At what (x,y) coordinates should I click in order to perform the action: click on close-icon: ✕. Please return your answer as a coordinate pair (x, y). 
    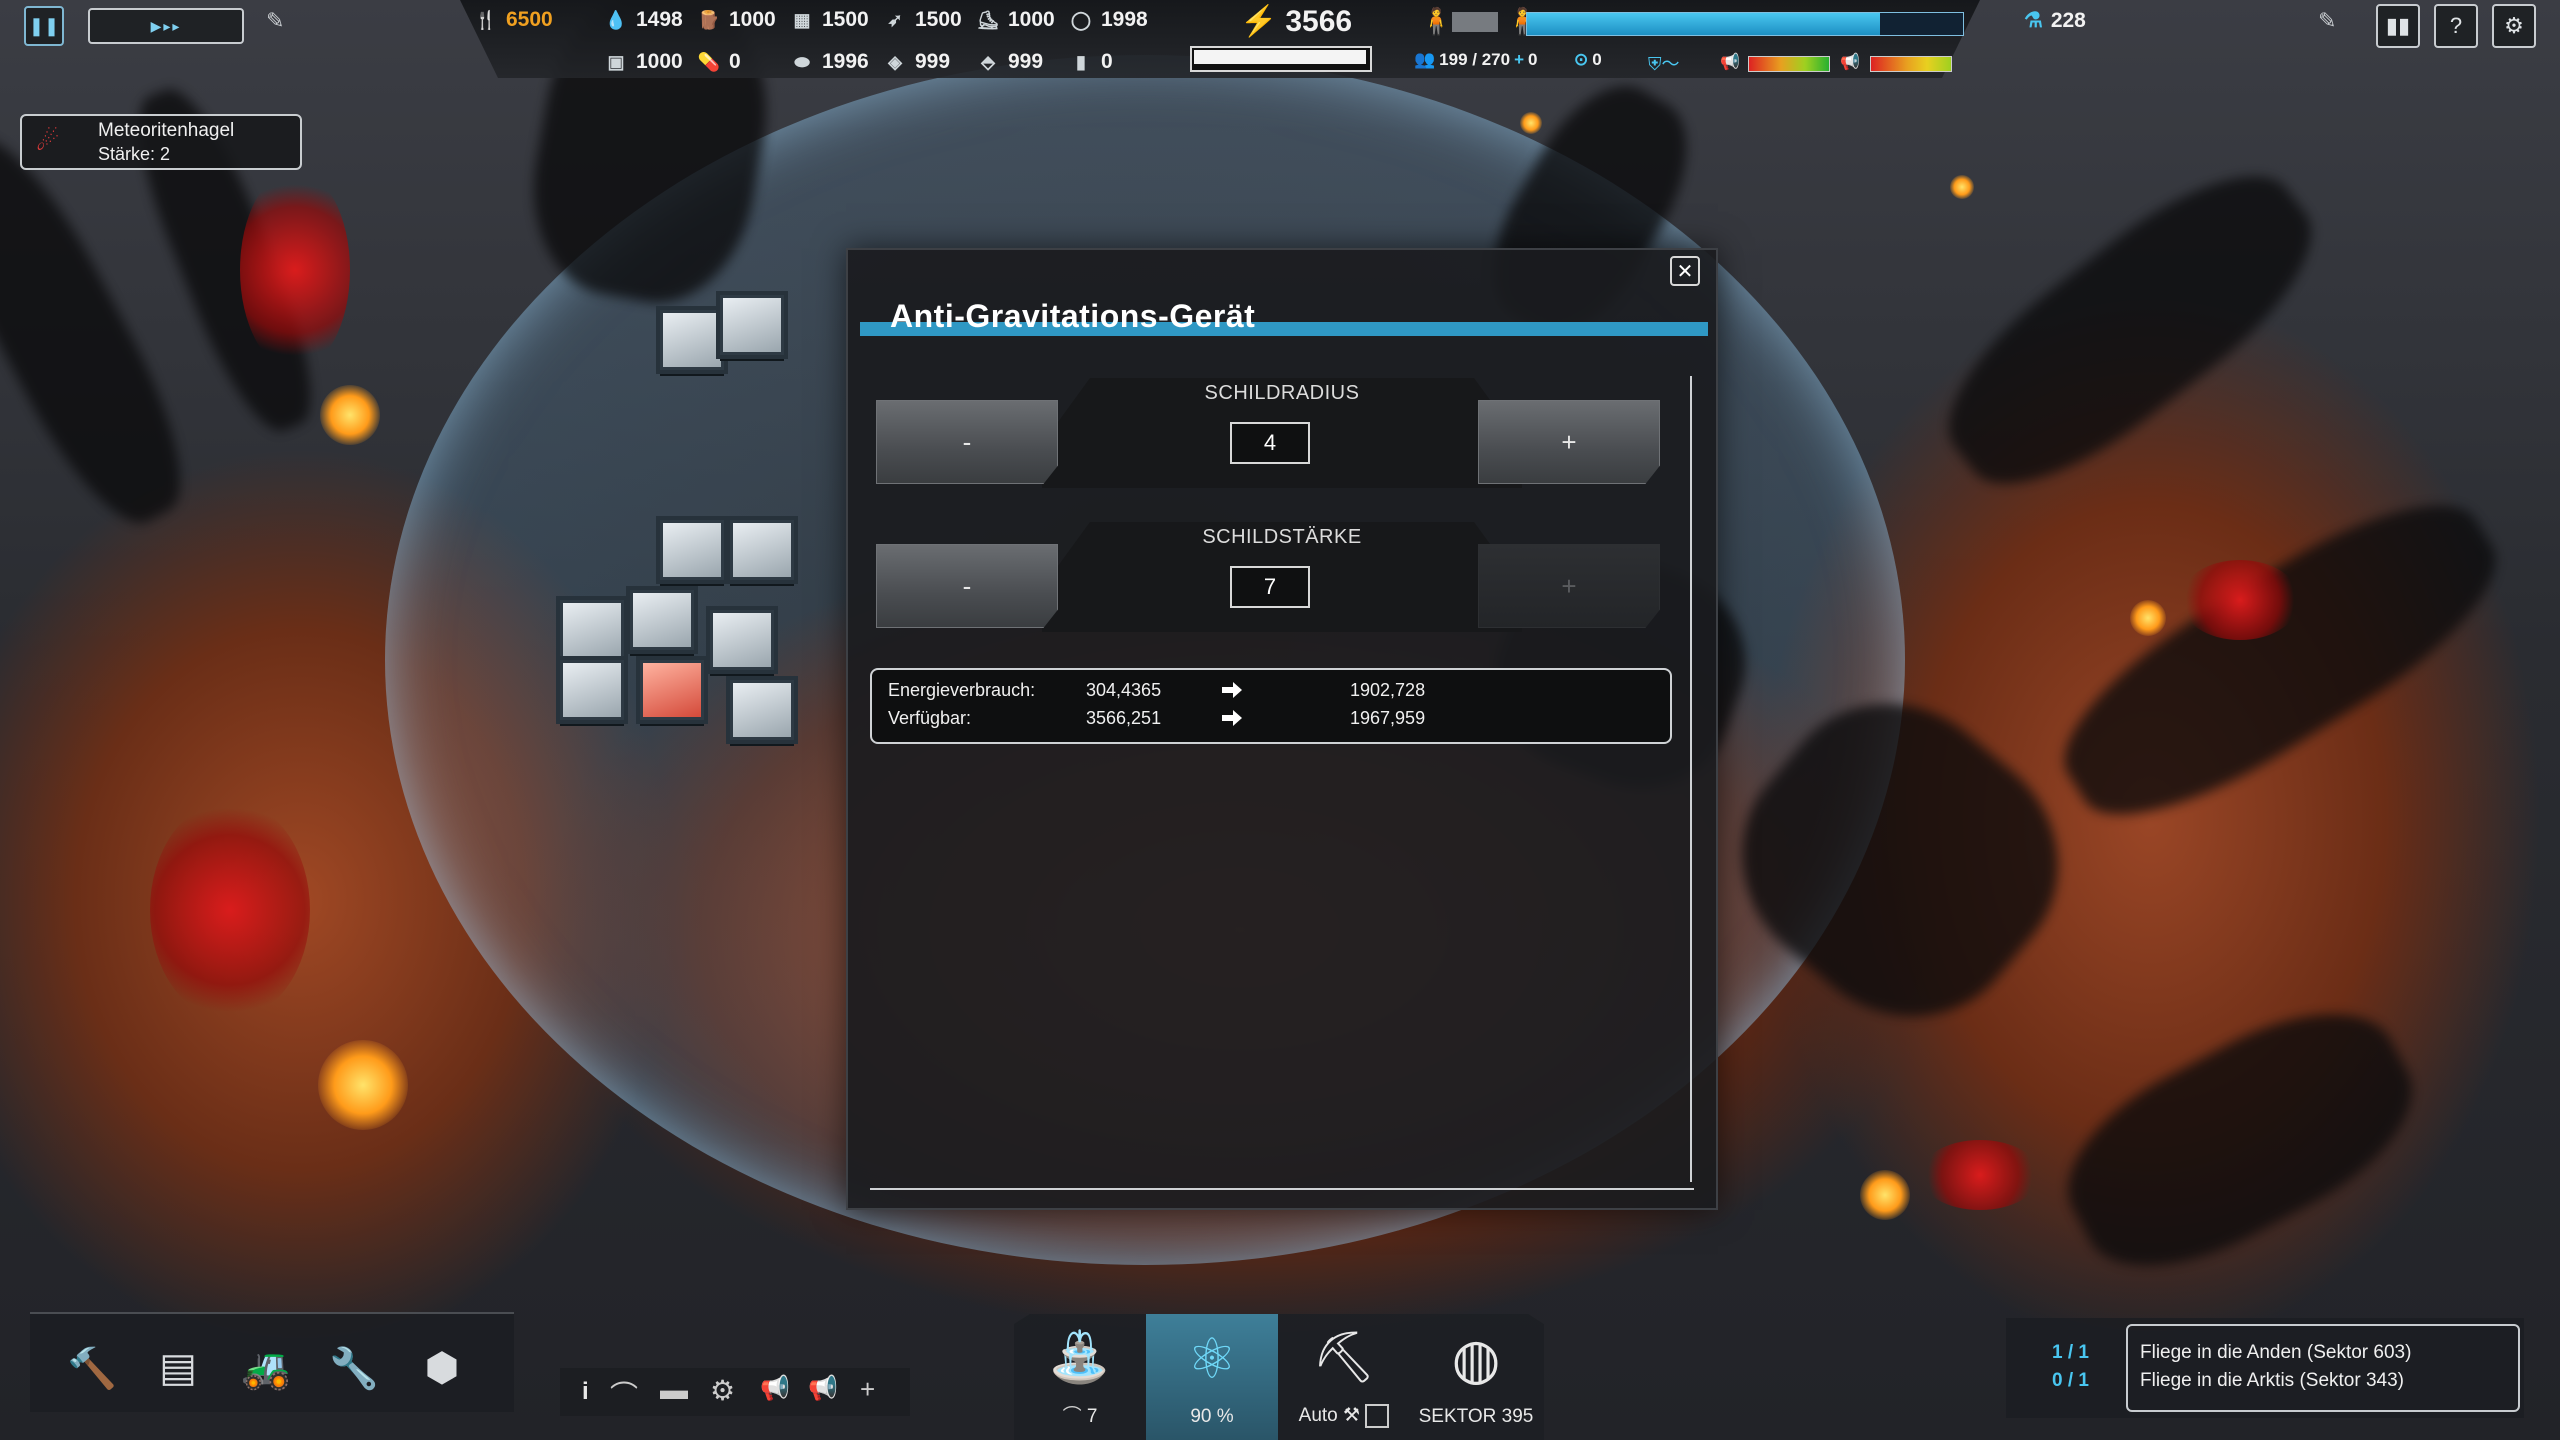
    Looking at the image, I should click on (1685, 271).